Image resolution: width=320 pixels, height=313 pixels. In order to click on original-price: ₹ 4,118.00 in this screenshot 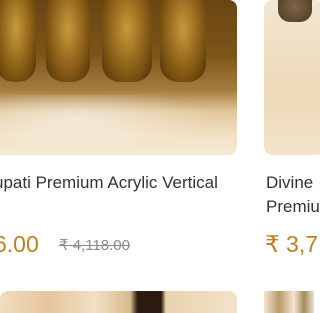, I will do `click(94, 245)`.